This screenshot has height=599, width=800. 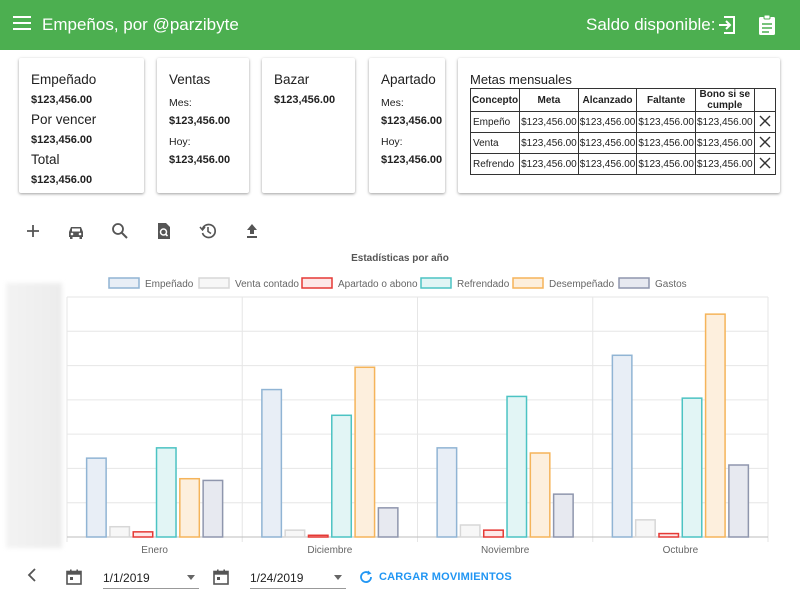 What do you see at coordinates (495, 122) in the screenshot?
I see `metas-cell: Empeño` at bounding box center [495, 122].